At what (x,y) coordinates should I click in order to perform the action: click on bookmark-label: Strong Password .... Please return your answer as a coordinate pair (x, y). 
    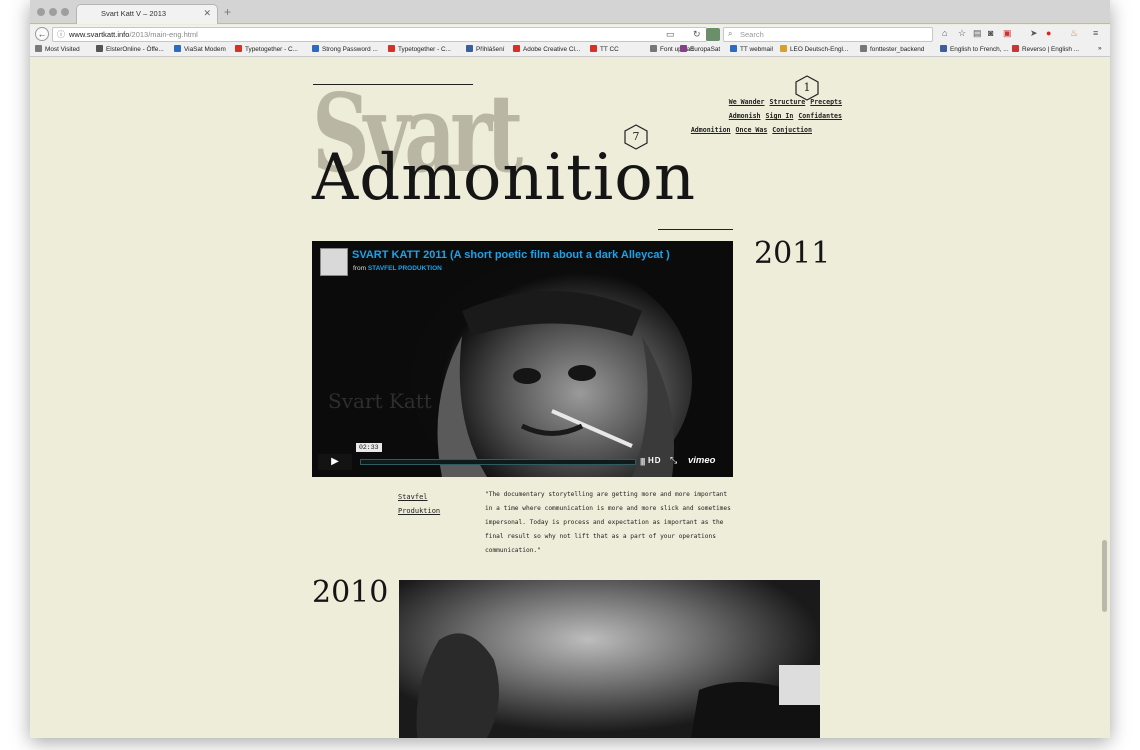
    Looking at the image, I should click on (350, 49).